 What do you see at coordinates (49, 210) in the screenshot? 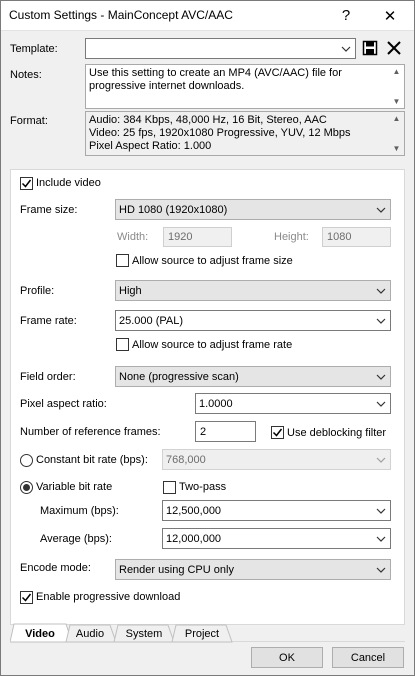
I see `frame-size-label: Frame size:` at bounding box center [49, 210].